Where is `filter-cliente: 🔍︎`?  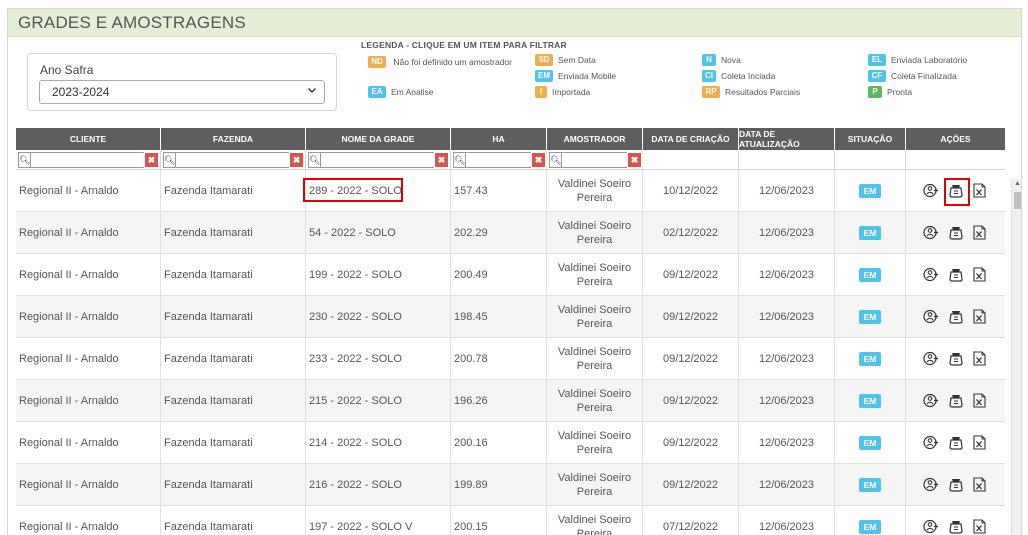 filter-cliente: 🔍︎ is located at coordinates (84, 160).